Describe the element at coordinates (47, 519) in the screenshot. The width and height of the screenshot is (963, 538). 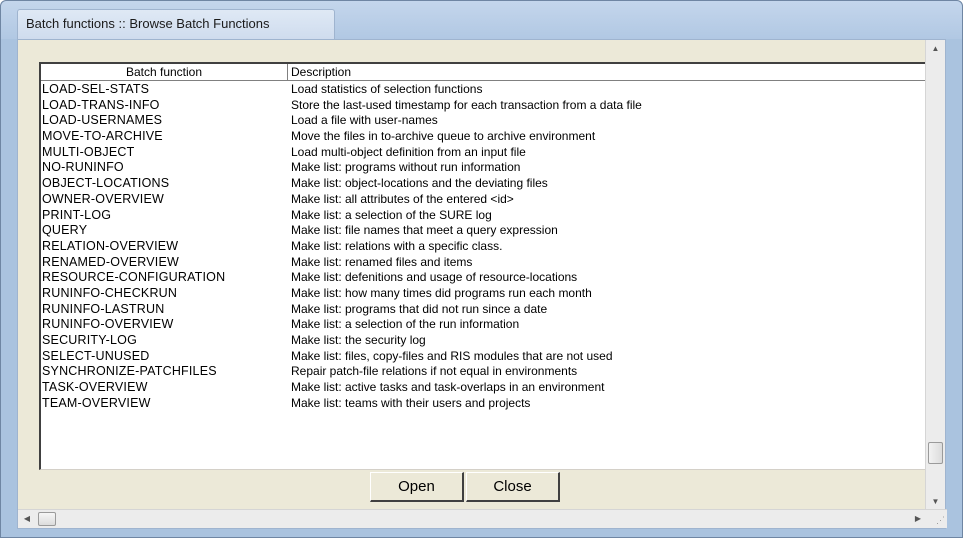
I see `horizontal-scroll-thumb` at that location.